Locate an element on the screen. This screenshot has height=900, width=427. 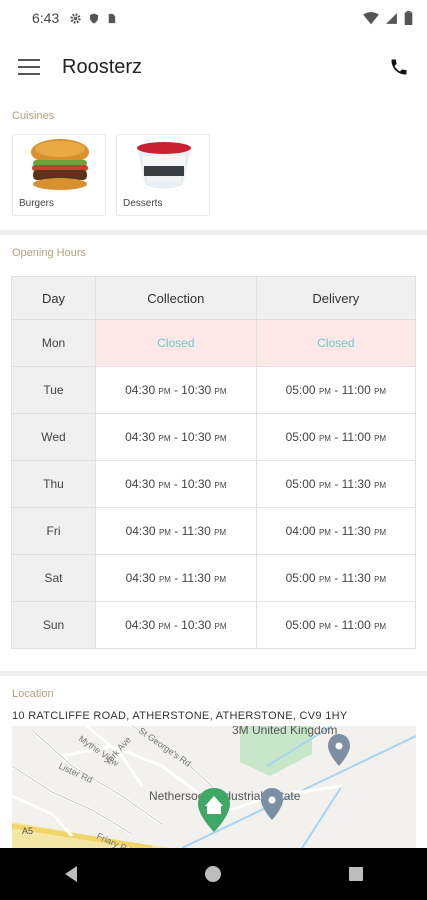
day-cell: Wed is located at coordinates (53, 437).